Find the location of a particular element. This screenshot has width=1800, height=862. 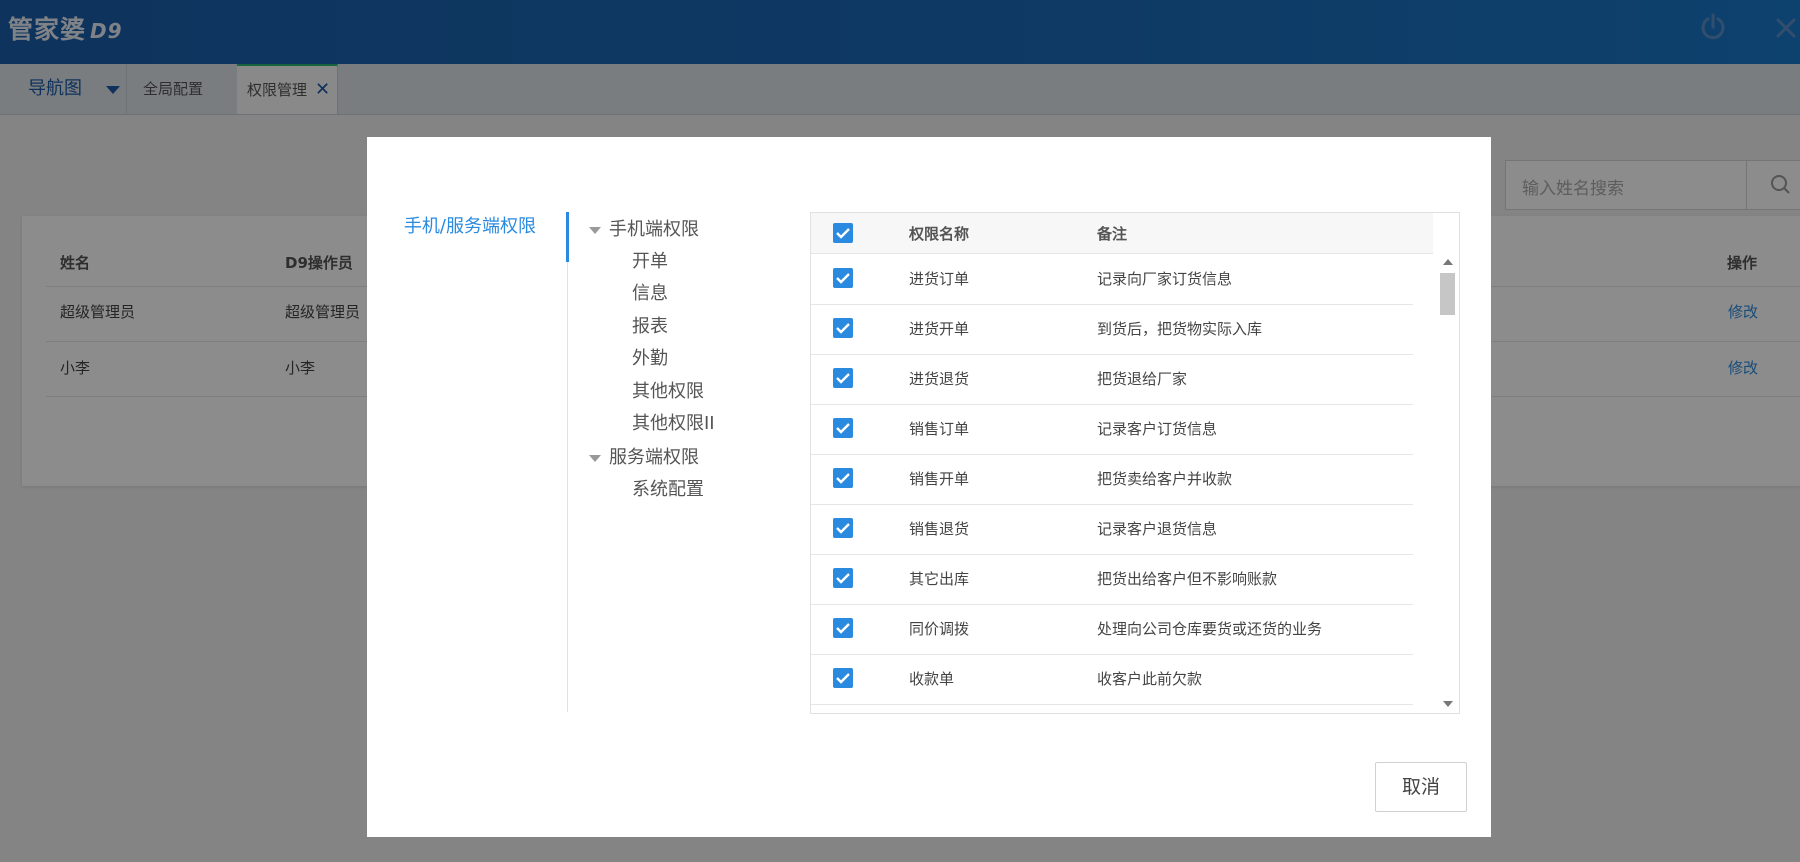

tree-node: 系统配置 is located at coordinates (668, 488).